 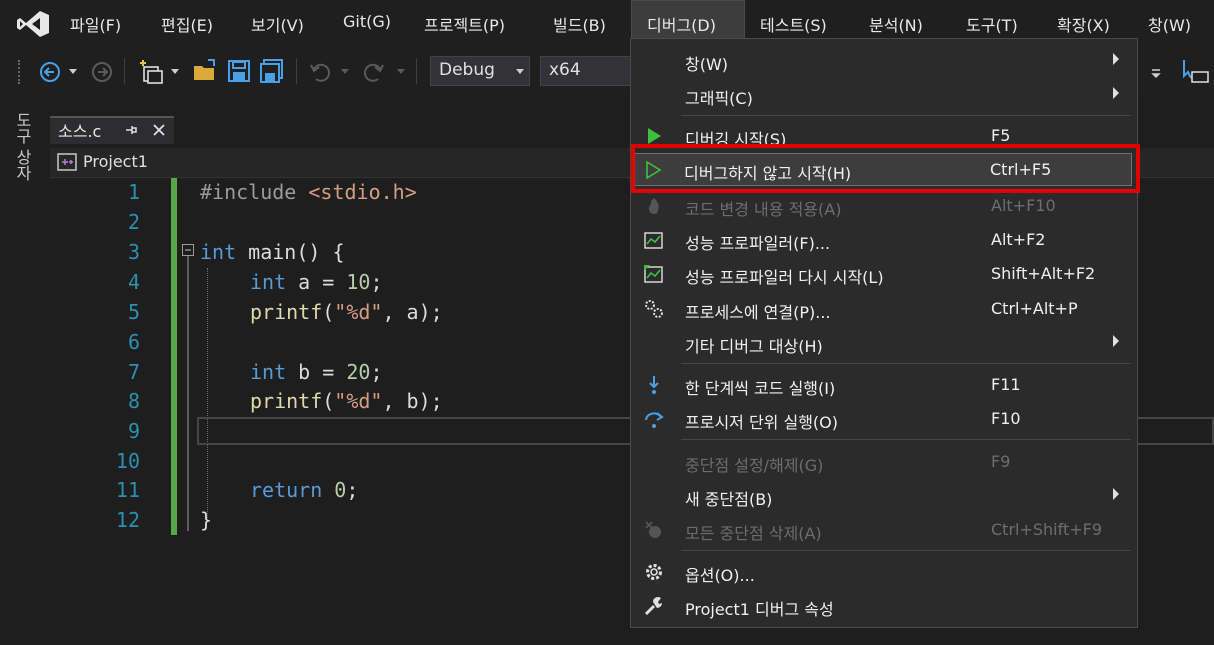 What do you see at coordinates (884, 419) in the screenshot?
I see `menu-item-step-over: 프로시저 단위 실행(O) F10` at bounding box center [884, 419].